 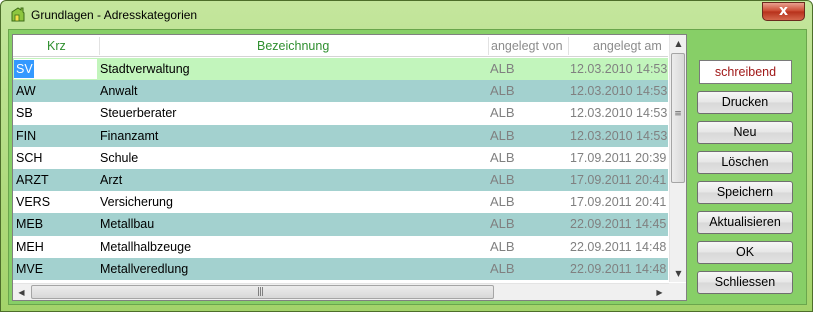 What do you see at coordinates (406, 15) in the screenshot?
I see `title-bar: Grundlagen - Adresskategorien x` at bounding box center [406, 15].